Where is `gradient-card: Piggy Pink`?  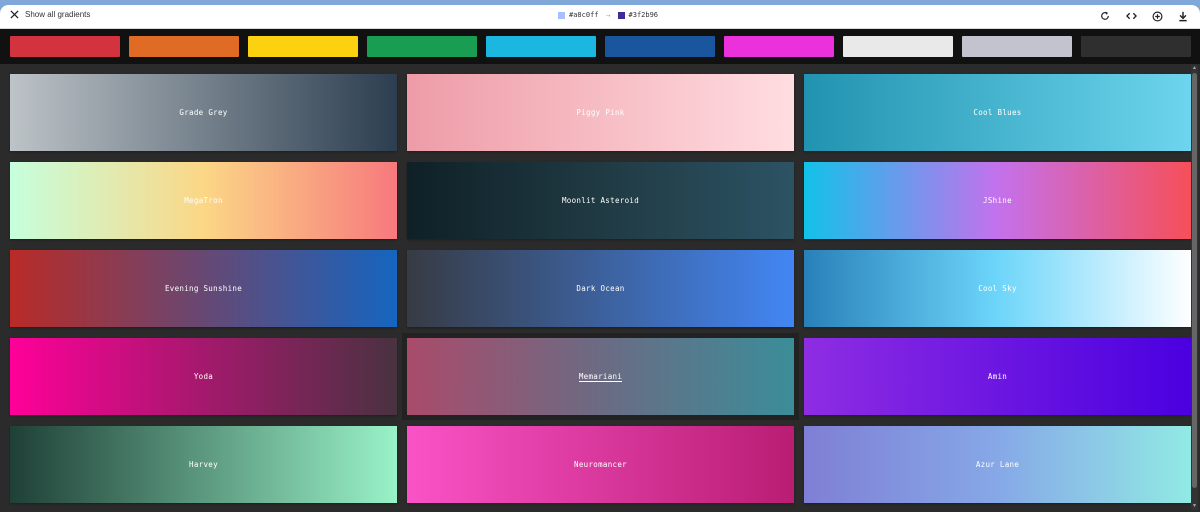 gradient-card: Piggy Pink is located at coordinates (600, 112).